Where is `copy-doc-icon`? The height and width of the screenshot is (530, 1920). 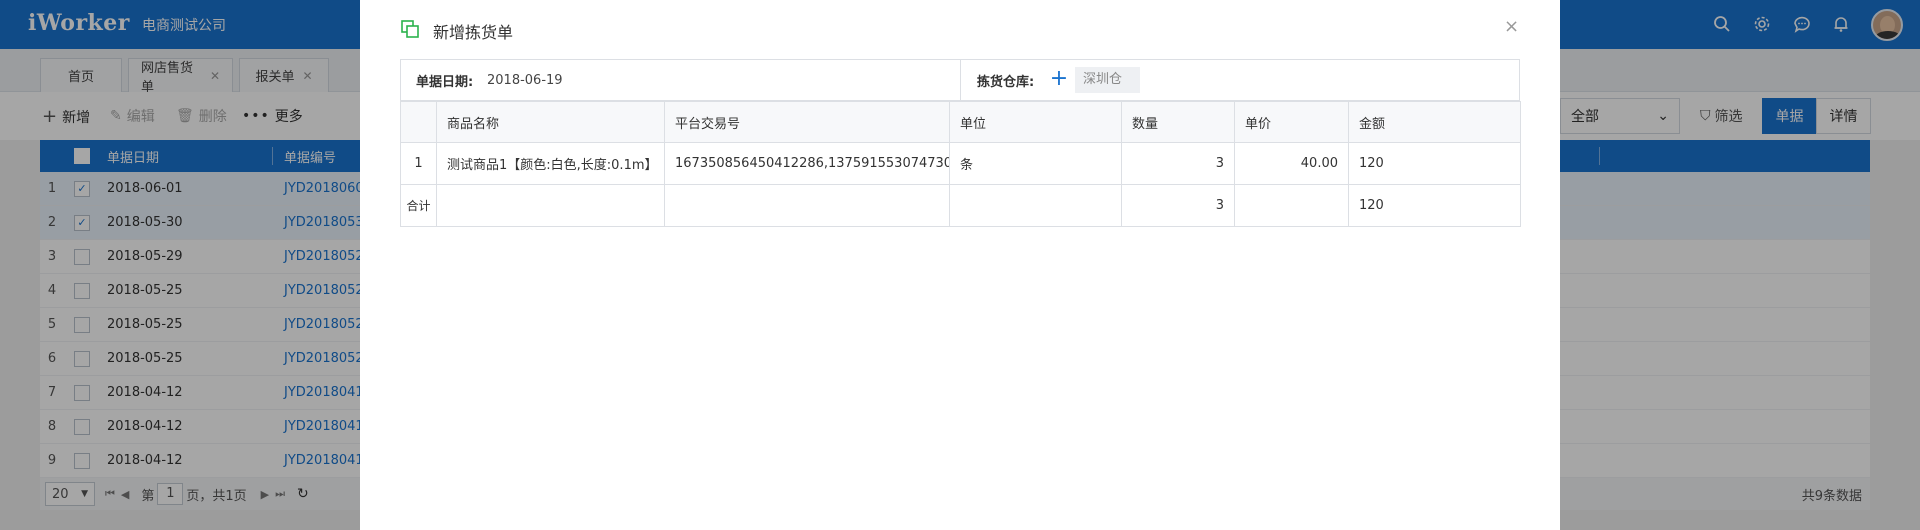
copy-doc-icon is located at coordinates (410, 29).